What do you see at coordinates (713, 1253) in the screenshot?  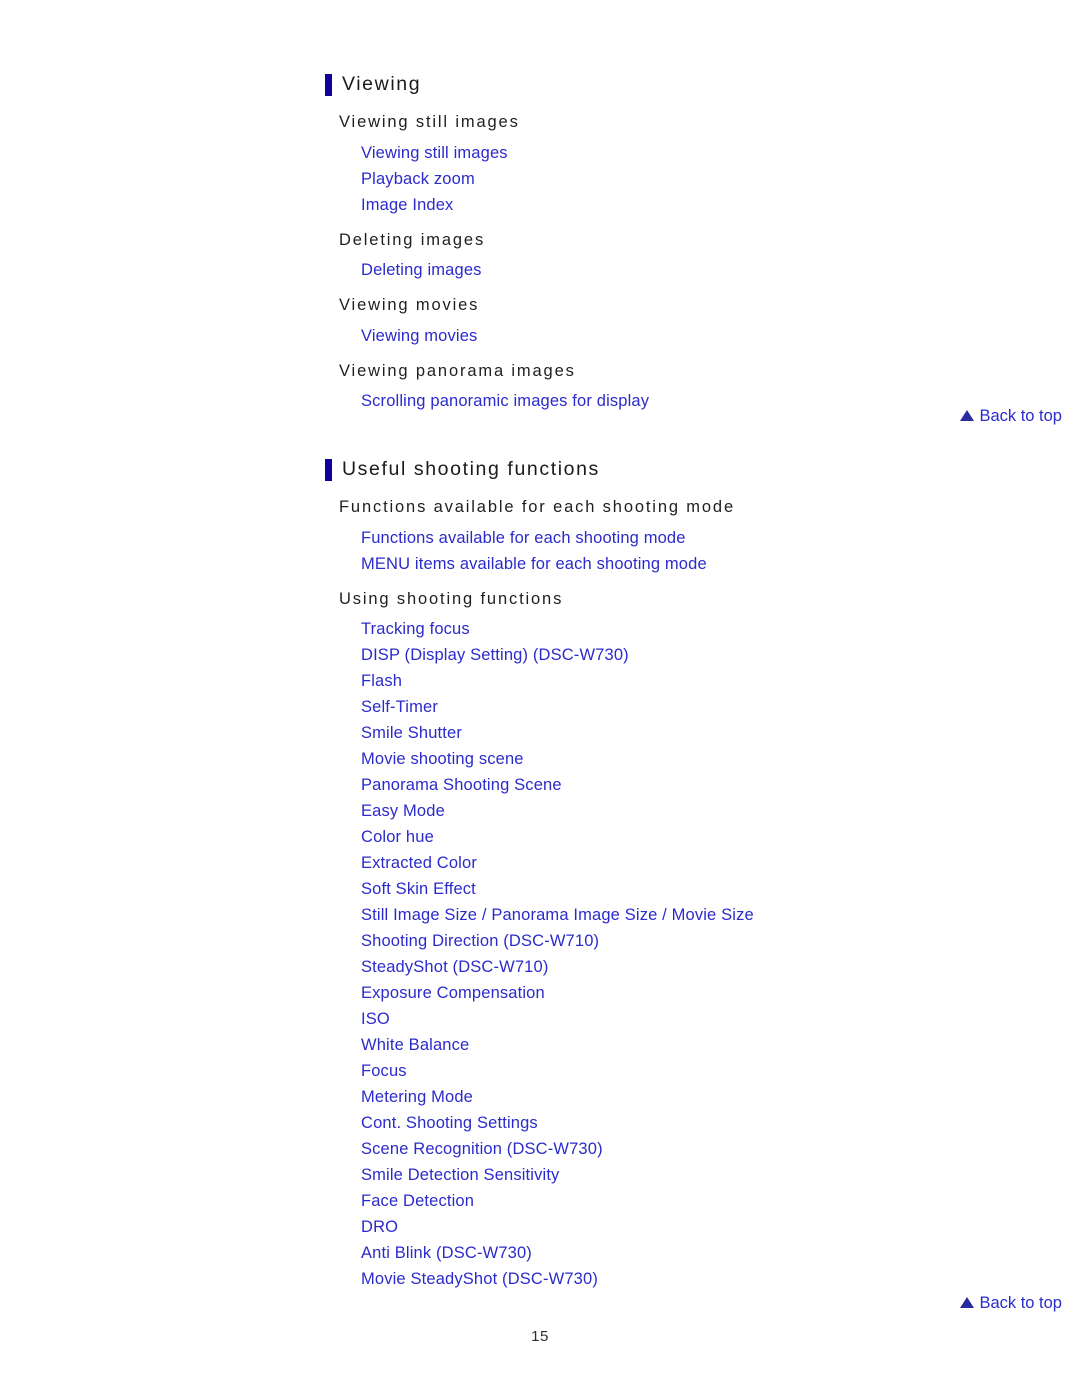 I see `list-item: Anti Blink (DSC-W730)` at bounding box center [713, 1253].